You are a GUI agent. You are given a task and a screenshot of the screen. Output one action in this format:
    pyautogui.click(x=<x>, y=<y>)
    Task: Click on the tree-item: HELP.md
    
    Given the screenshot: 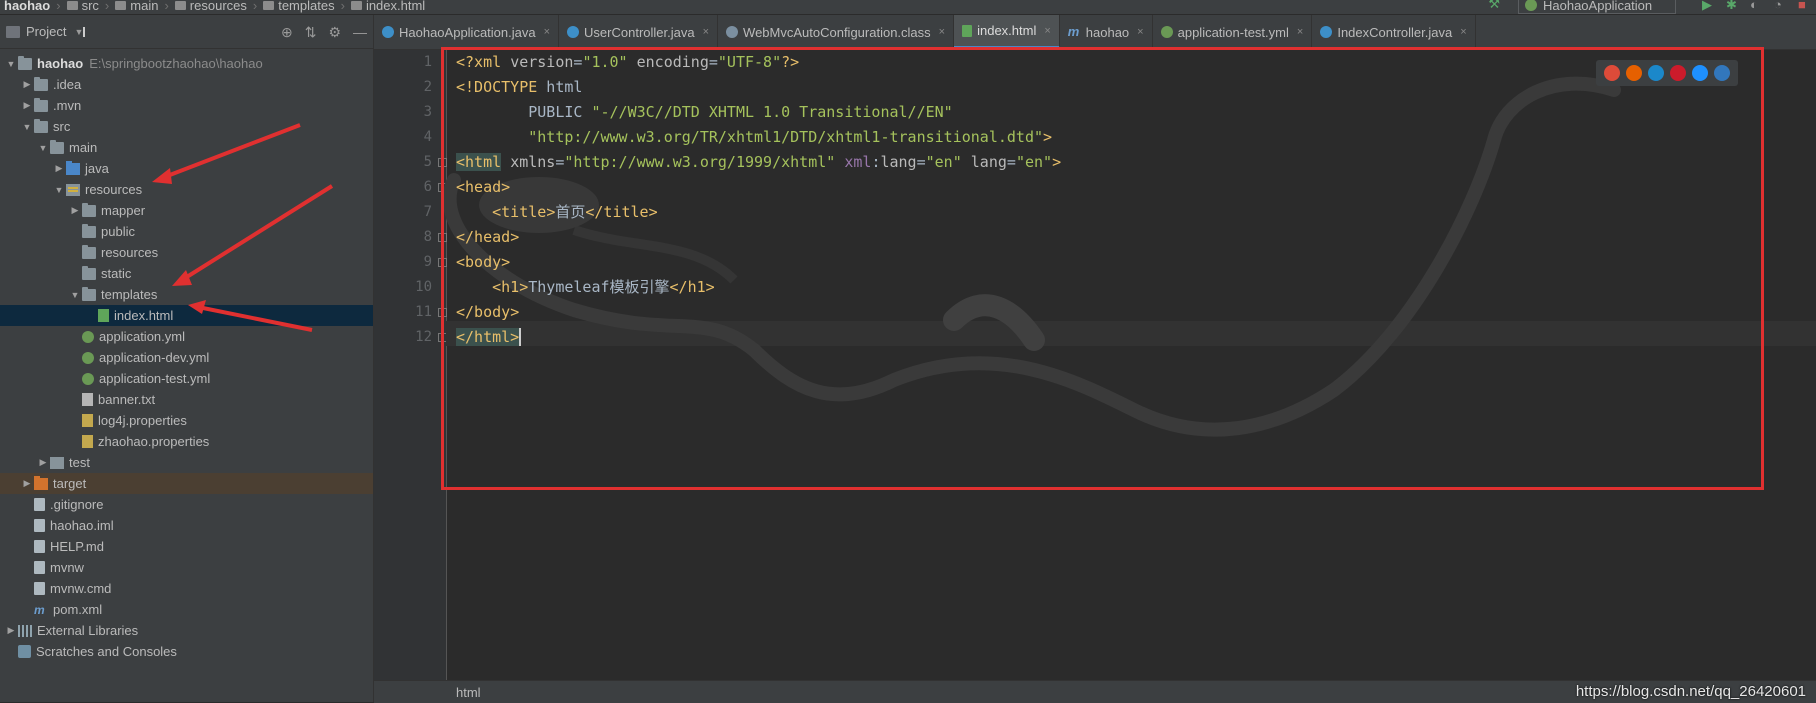 What is the action you would take?
    pyautogui.click(x=186, y=546)
    